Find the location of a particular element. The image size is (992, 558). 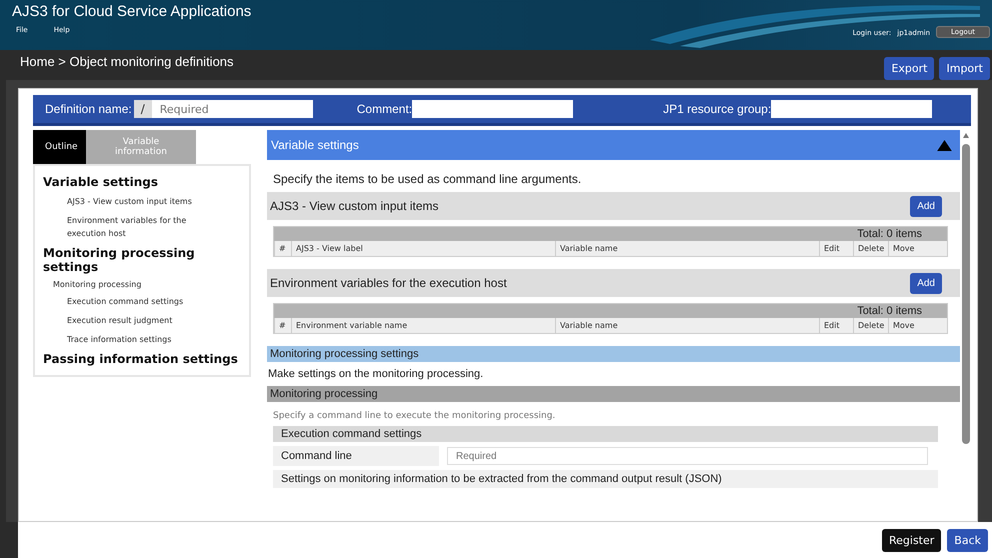

outline-item: AJS3 - View custom input items is located at coordinates (120, 201).